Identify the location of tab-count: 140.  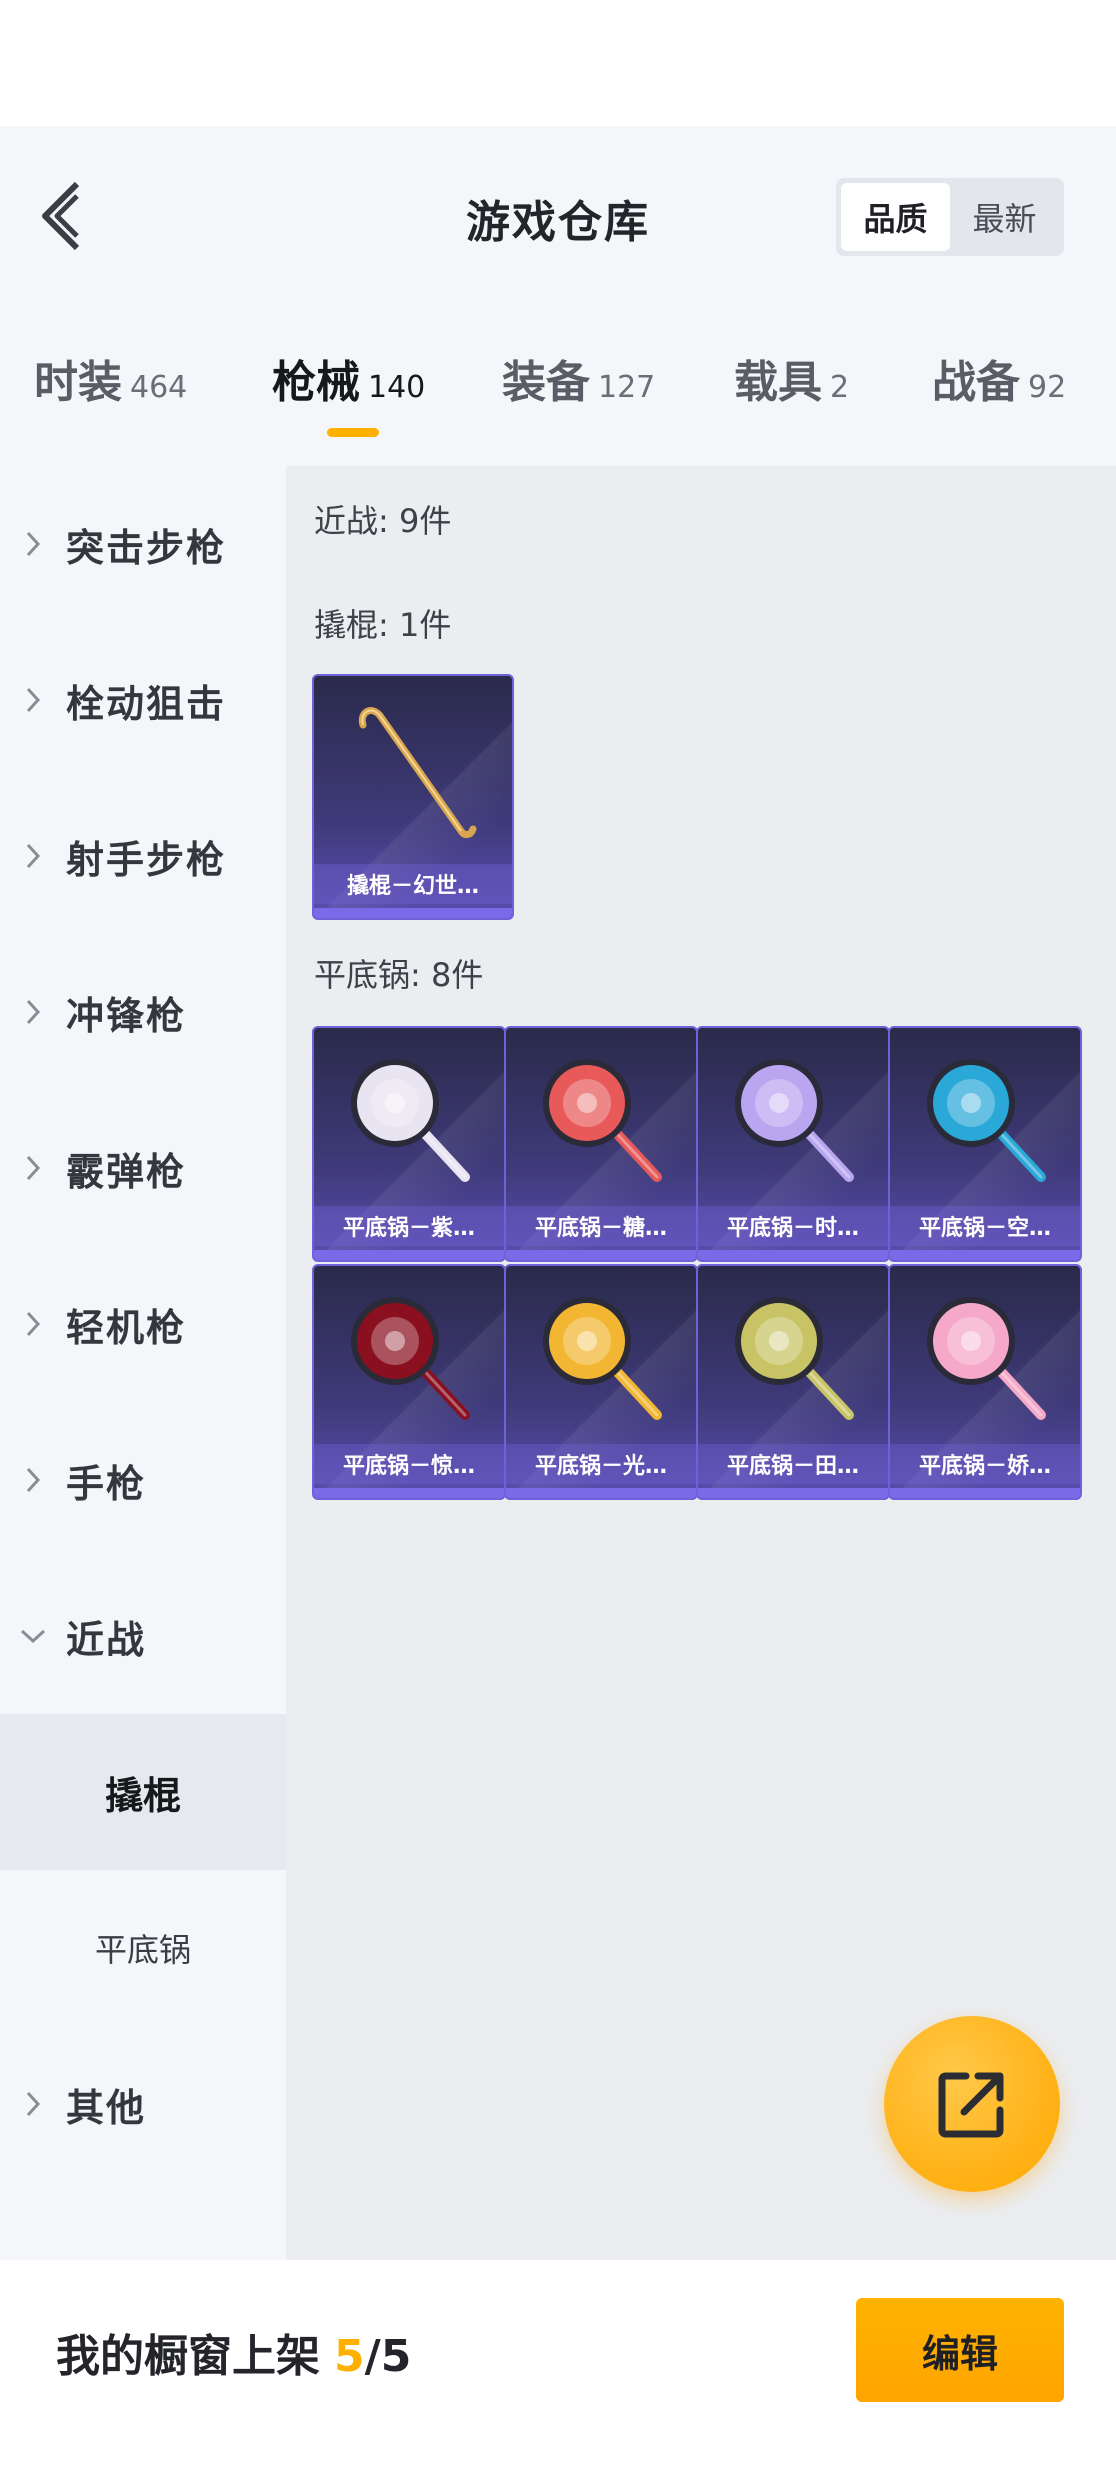
(397, 387).